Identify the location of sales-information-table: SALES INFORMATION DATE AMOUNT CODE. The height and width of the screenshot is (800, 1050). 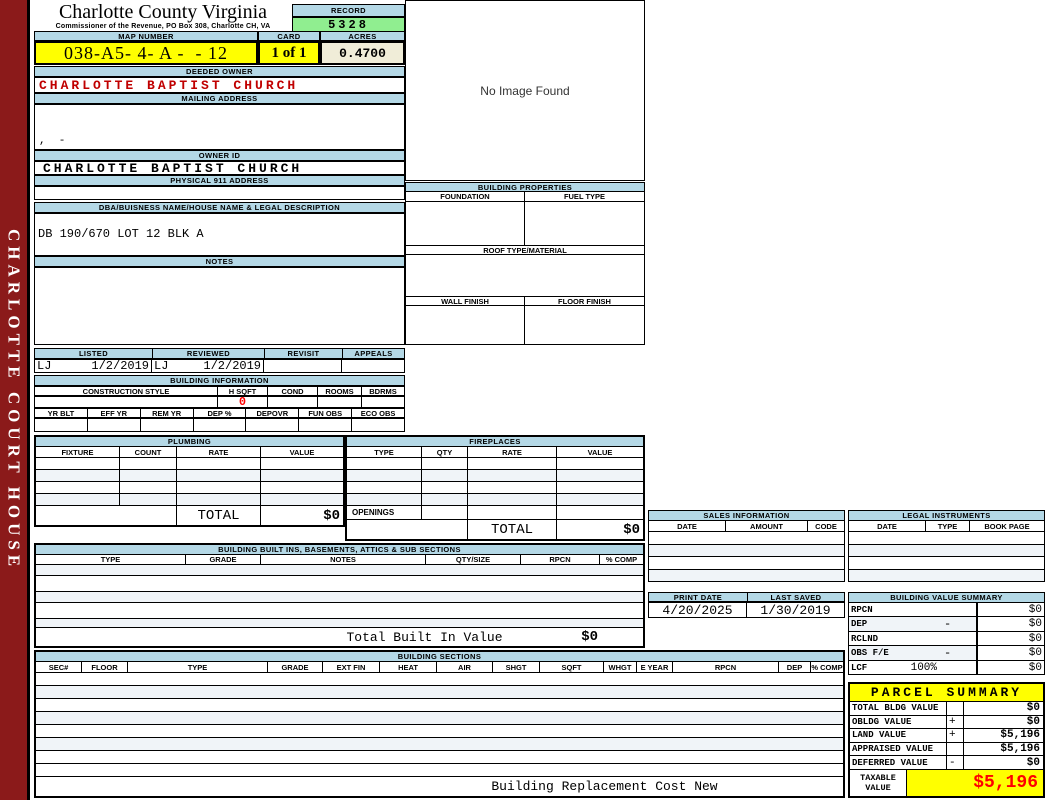
(746, 546).